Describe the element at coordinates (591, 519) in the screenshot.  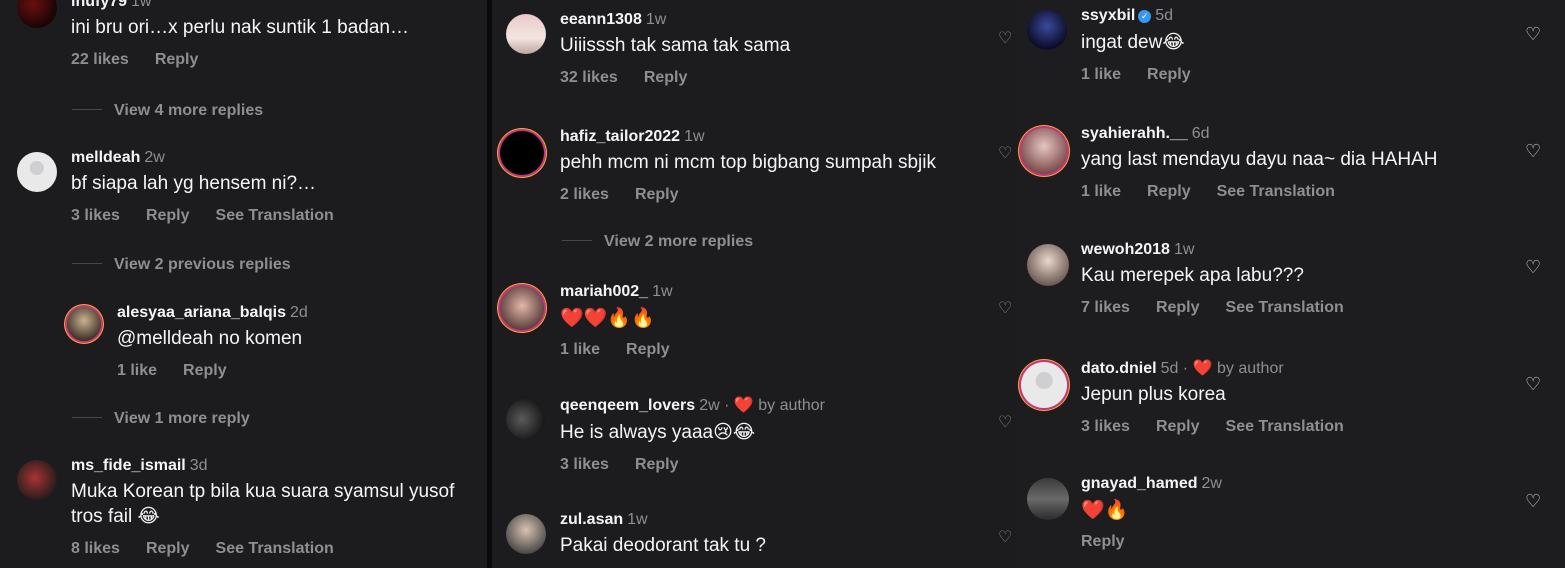
I see `username: zul.asan` at that location.